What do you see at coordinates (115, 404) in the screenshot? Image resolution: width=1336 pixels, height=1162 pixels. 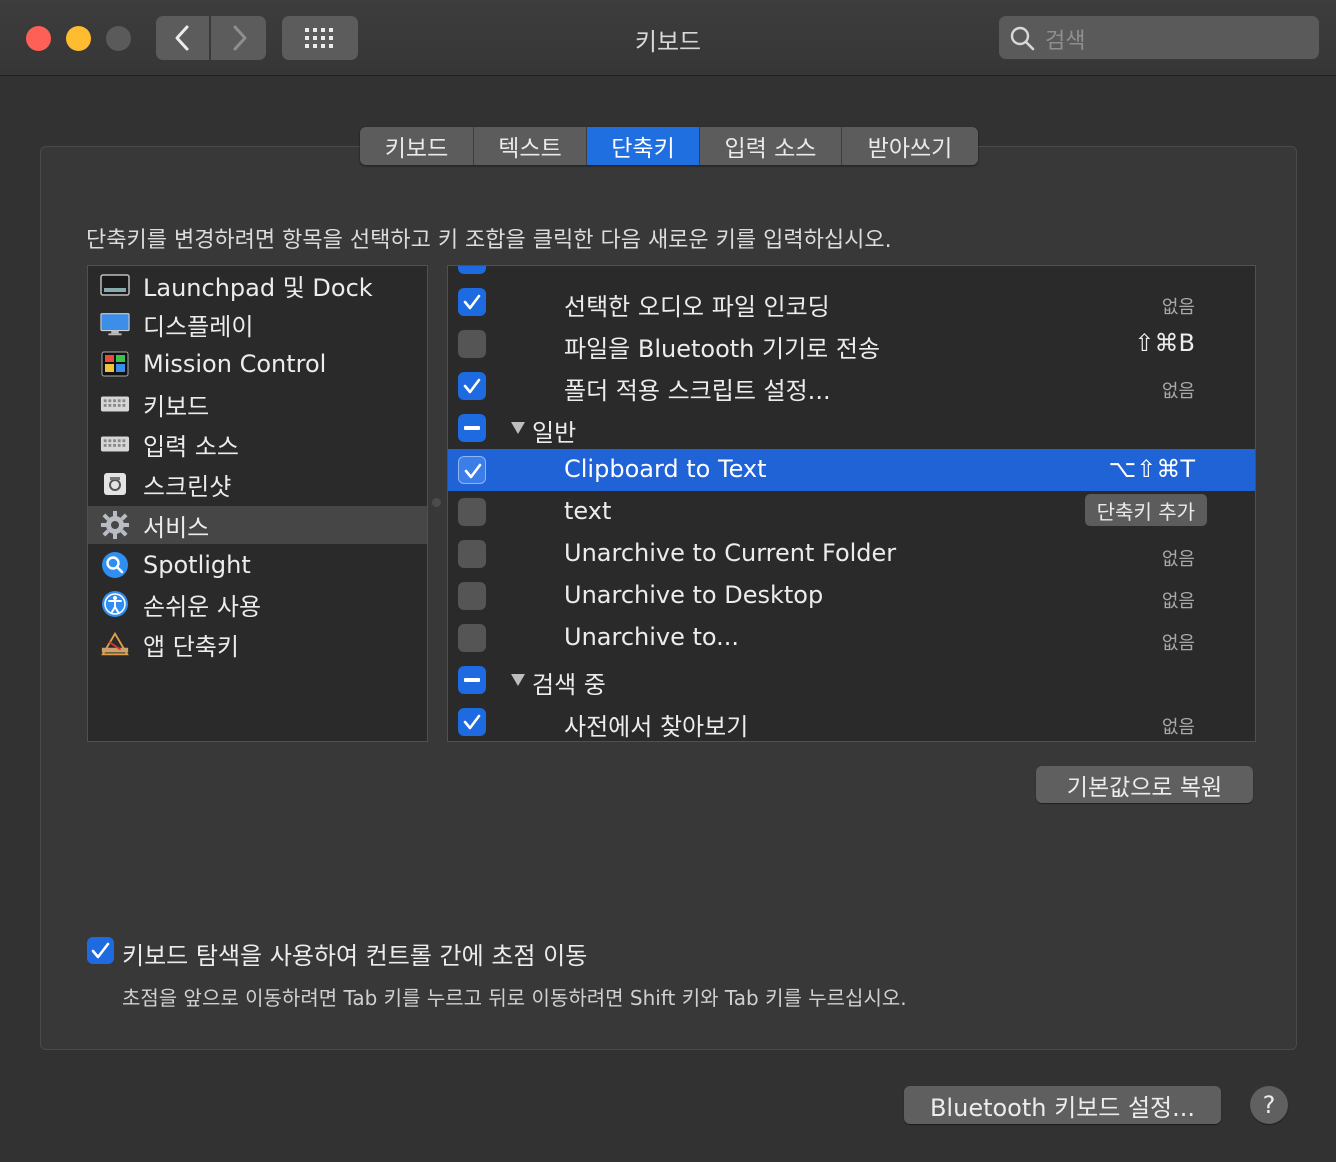 I see `keyboard-icon` at bounding box center [115, 404].